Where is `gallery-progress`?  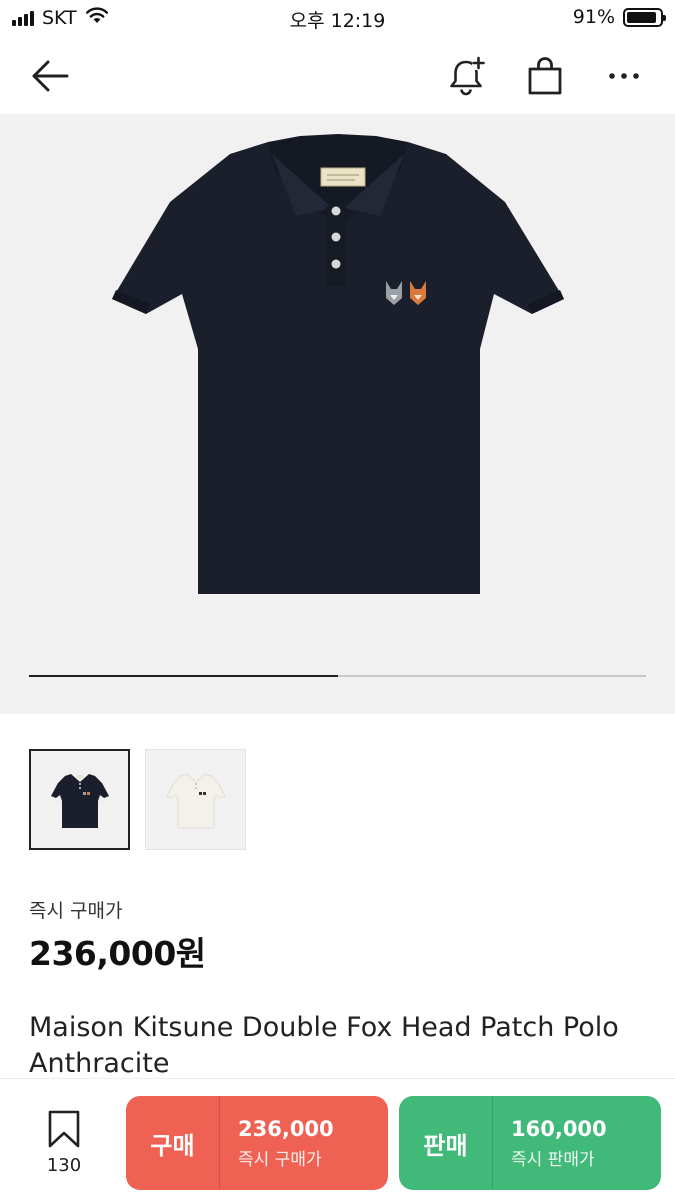 gallery-progress is located at coordinates (337, 676).